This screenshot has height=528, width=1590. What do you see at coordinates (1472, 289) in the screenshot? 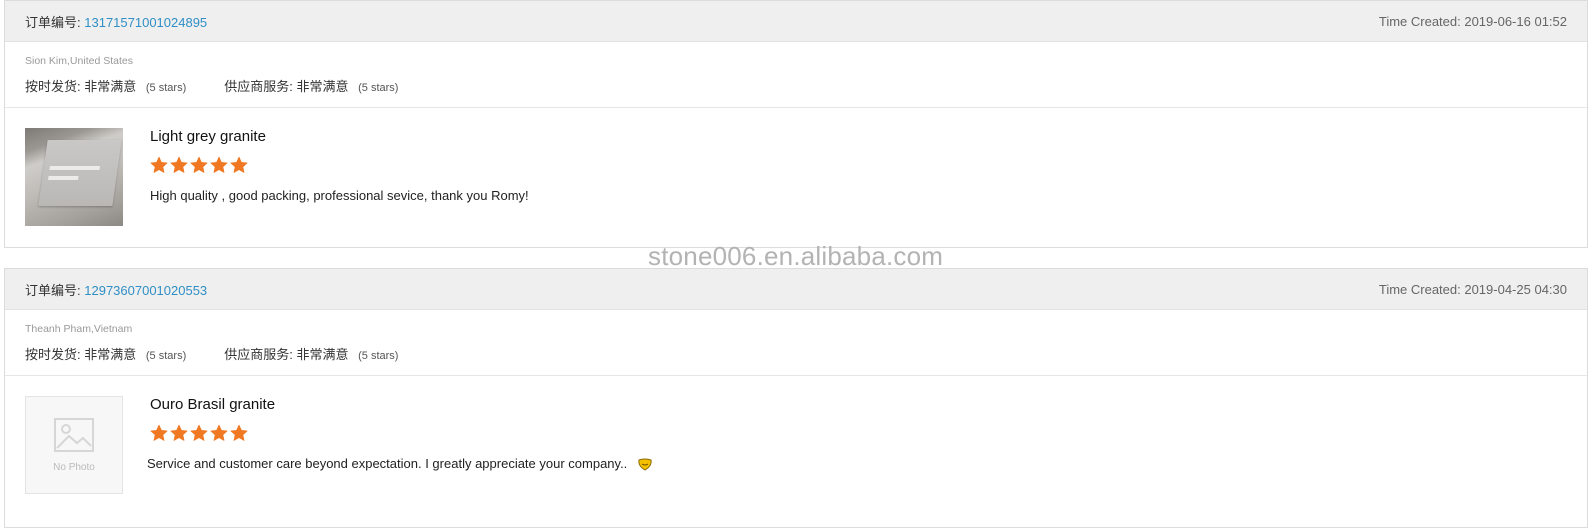
I see `time-created: Time Created: 2019-04-25 04:30` at bounding box center [1472, 289].